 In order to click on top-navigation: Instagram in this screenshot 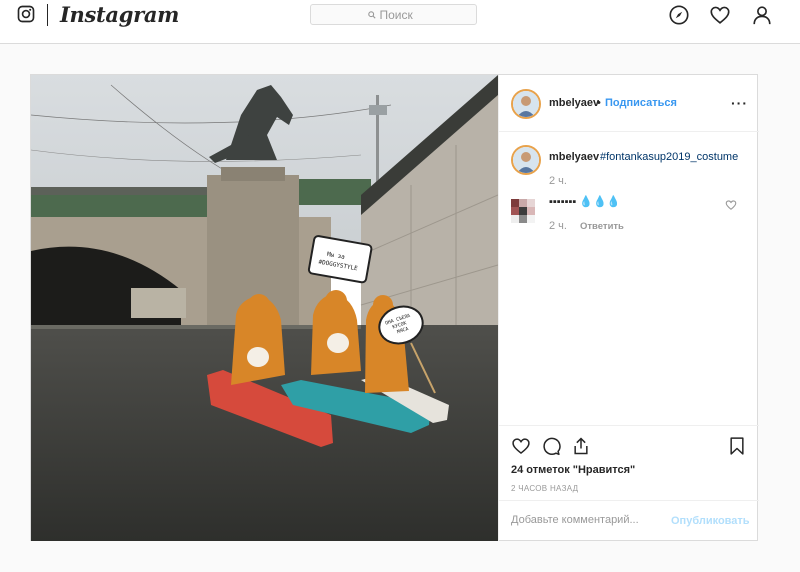, I will do `click(400, 22)`.